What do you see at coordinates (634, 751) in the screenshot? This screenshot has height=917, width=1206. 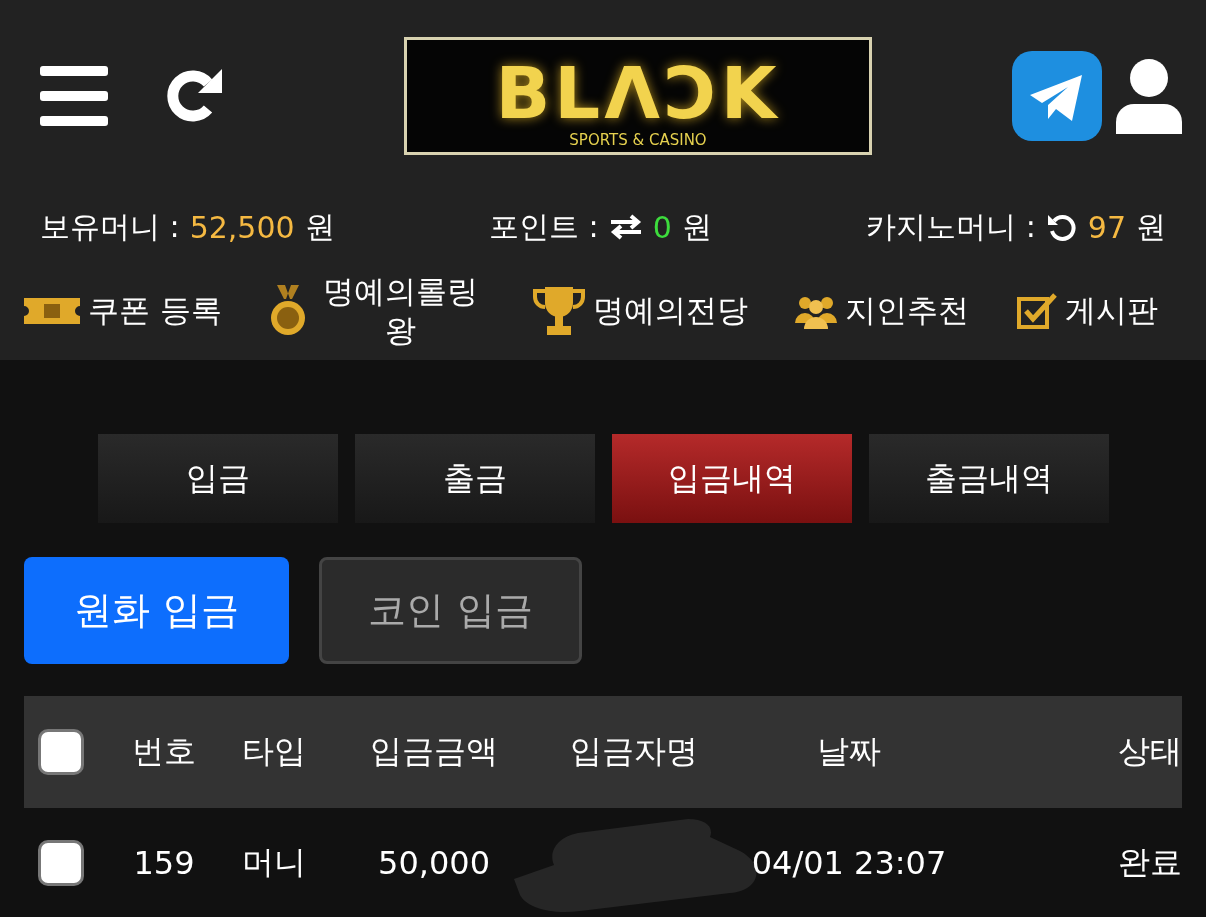 I see `column-header: 입금자명` at bounding box center [634, 751].